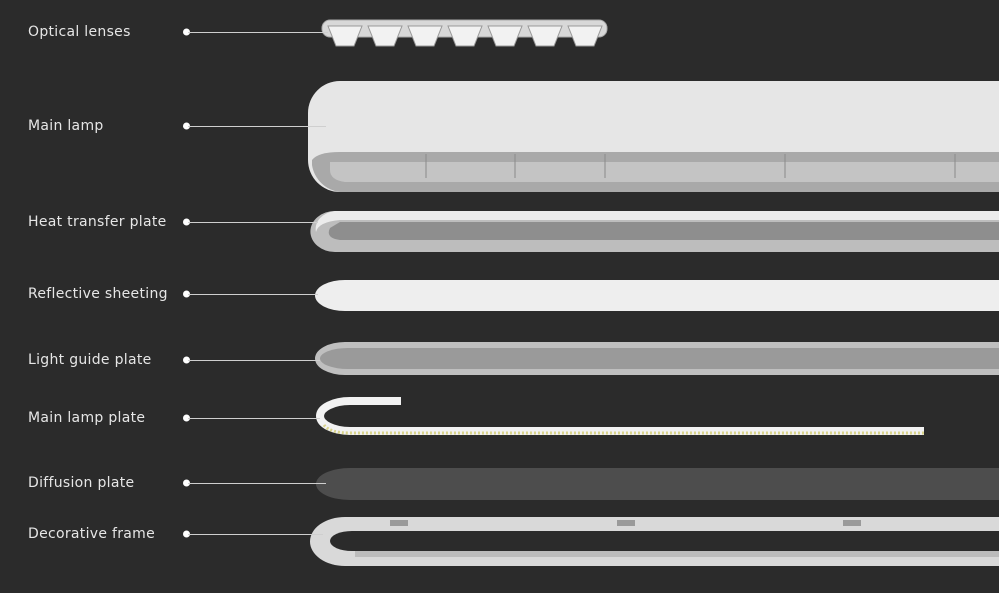  Describe the element at coordinates (81, 483) in the screenshot. I see `label-diffusion-plate: Diffusion plate` at that location.